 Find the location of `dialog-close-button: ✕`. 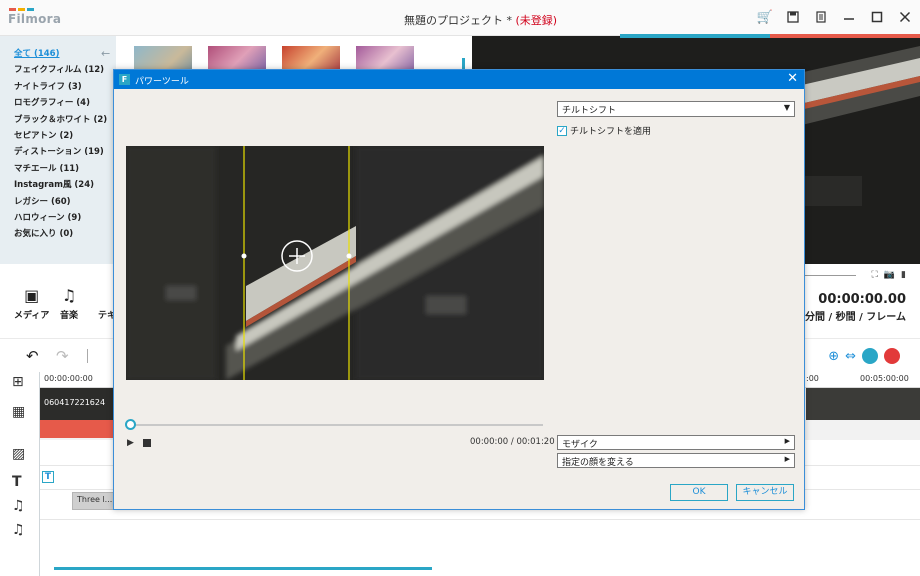

dialog-close-button: ✕ is located at coordinates (792, 78).